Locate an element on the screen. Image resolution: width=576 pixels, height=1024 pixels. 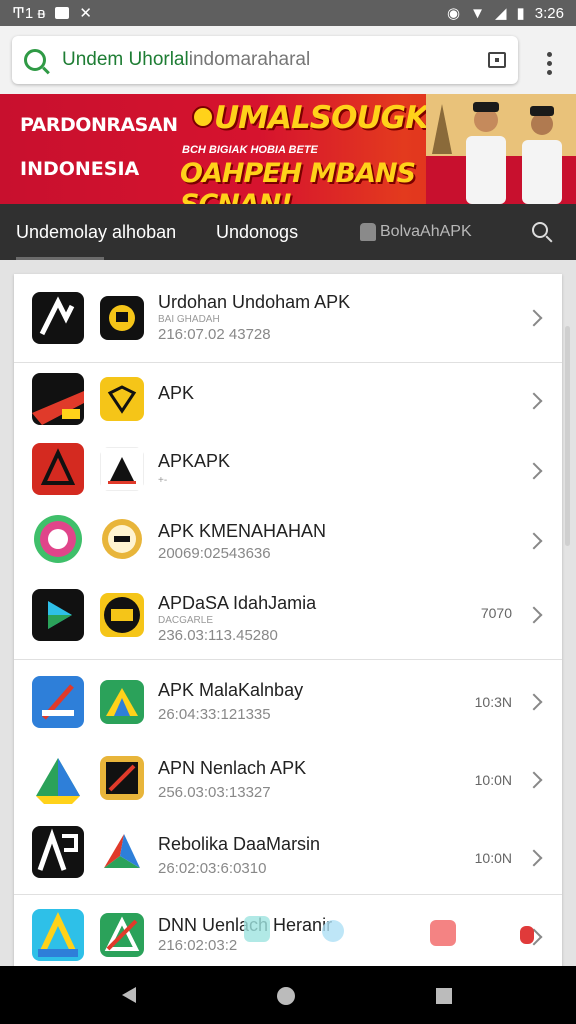
app-date: 216:02:03:2 is located at coordinates (198, 945).